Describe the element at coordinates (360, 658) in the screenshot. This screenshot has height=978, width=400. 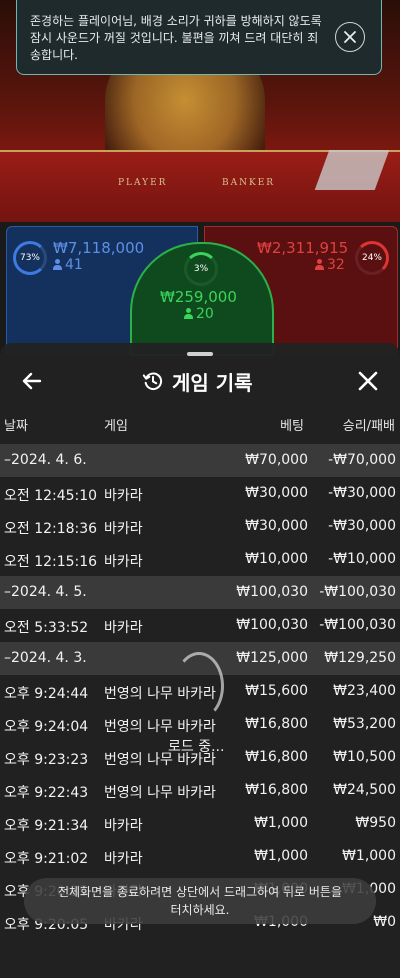
I see `row-result: ₩129,250` at that location.